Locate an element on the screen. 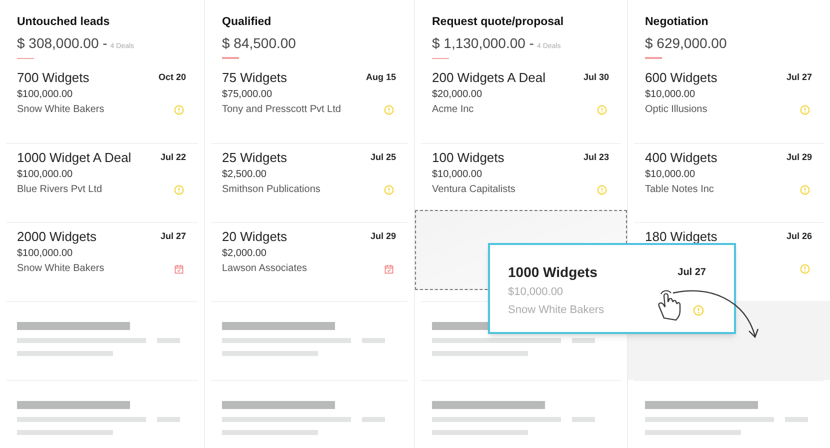 This screenshot has width=830, height=448. deal-title: 20 Widgets is located at coordinates (255, 237).